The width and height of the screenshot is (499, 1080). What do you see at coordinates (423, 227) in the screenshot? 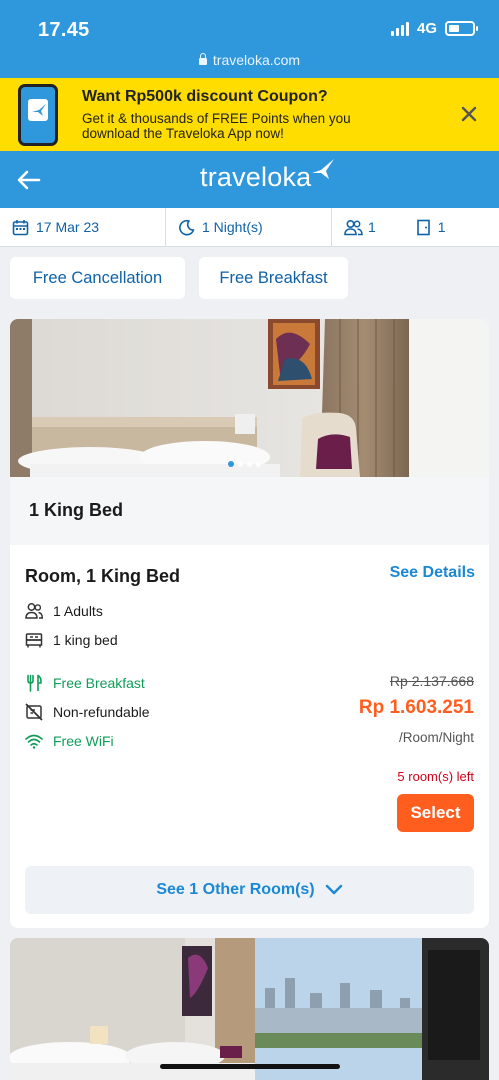
I see `door-icon` at bounding box center [423, 227].